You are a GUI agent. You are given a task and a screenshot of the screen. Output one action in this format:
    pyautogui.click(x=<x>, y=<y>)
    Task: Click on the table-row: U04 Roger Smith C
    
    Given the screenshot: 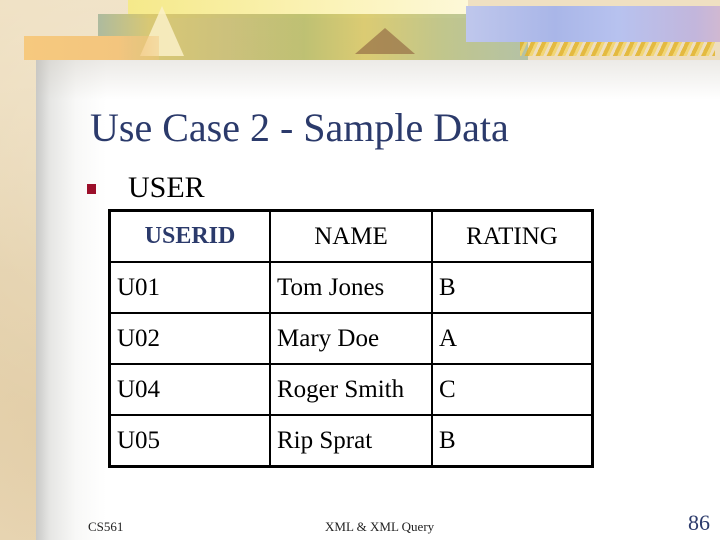 What is the action you would take?
    pyautogui.click(x=351, y=389)
    